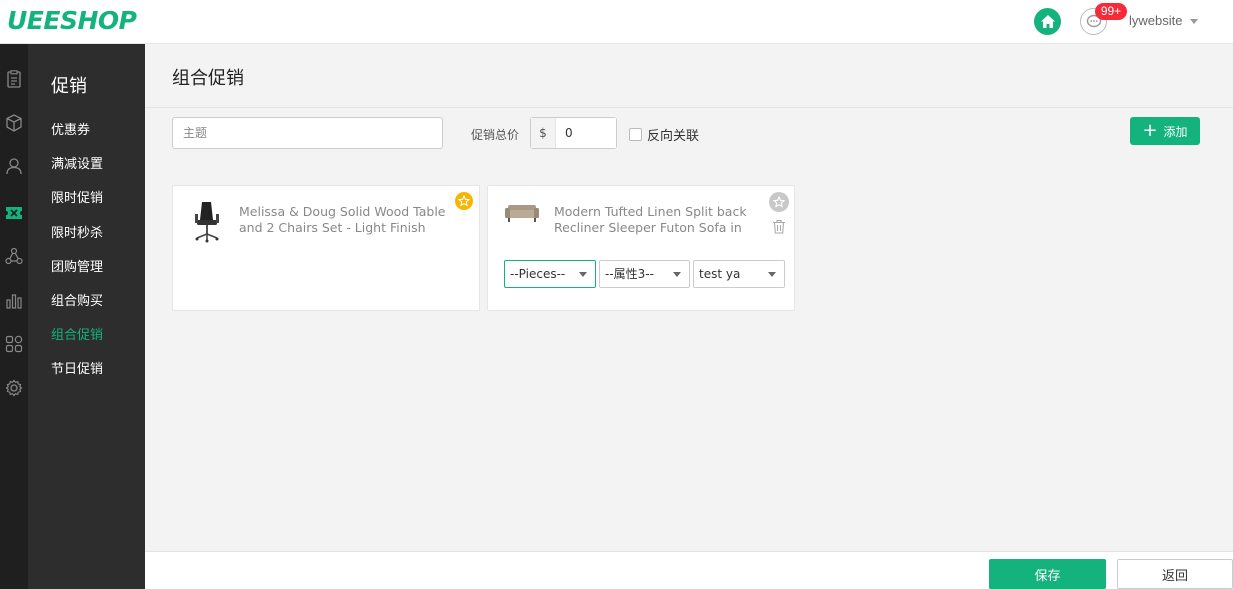 This screenshot has height=589, width=1233. What do you see at coordinates (543, 133) in the screenshot?
I see `currency-prefix: $` at bounding box center [543, 133].